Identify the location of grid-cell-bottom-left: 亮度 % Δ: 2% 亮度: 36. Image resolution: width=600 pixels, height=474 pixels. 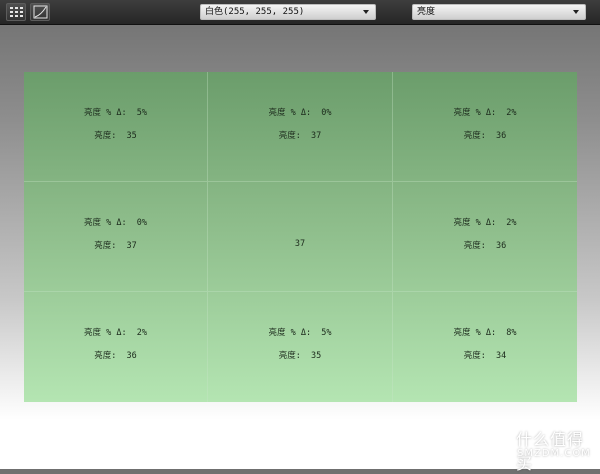
(116, 347).